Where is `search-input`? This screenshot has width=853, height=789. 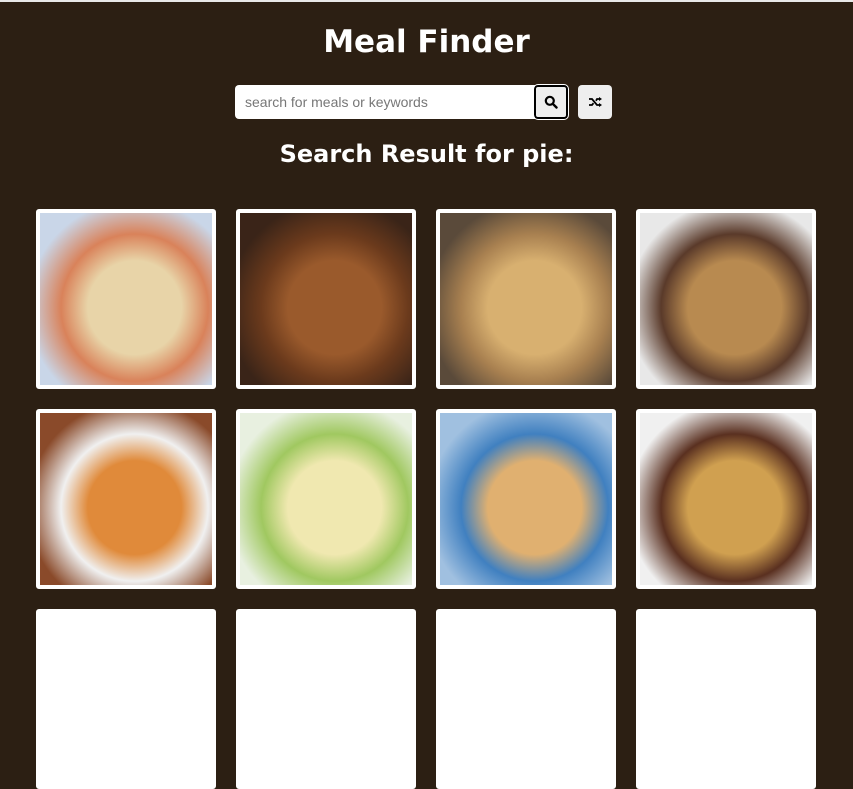 search-input is located at coordinates (385, 102).